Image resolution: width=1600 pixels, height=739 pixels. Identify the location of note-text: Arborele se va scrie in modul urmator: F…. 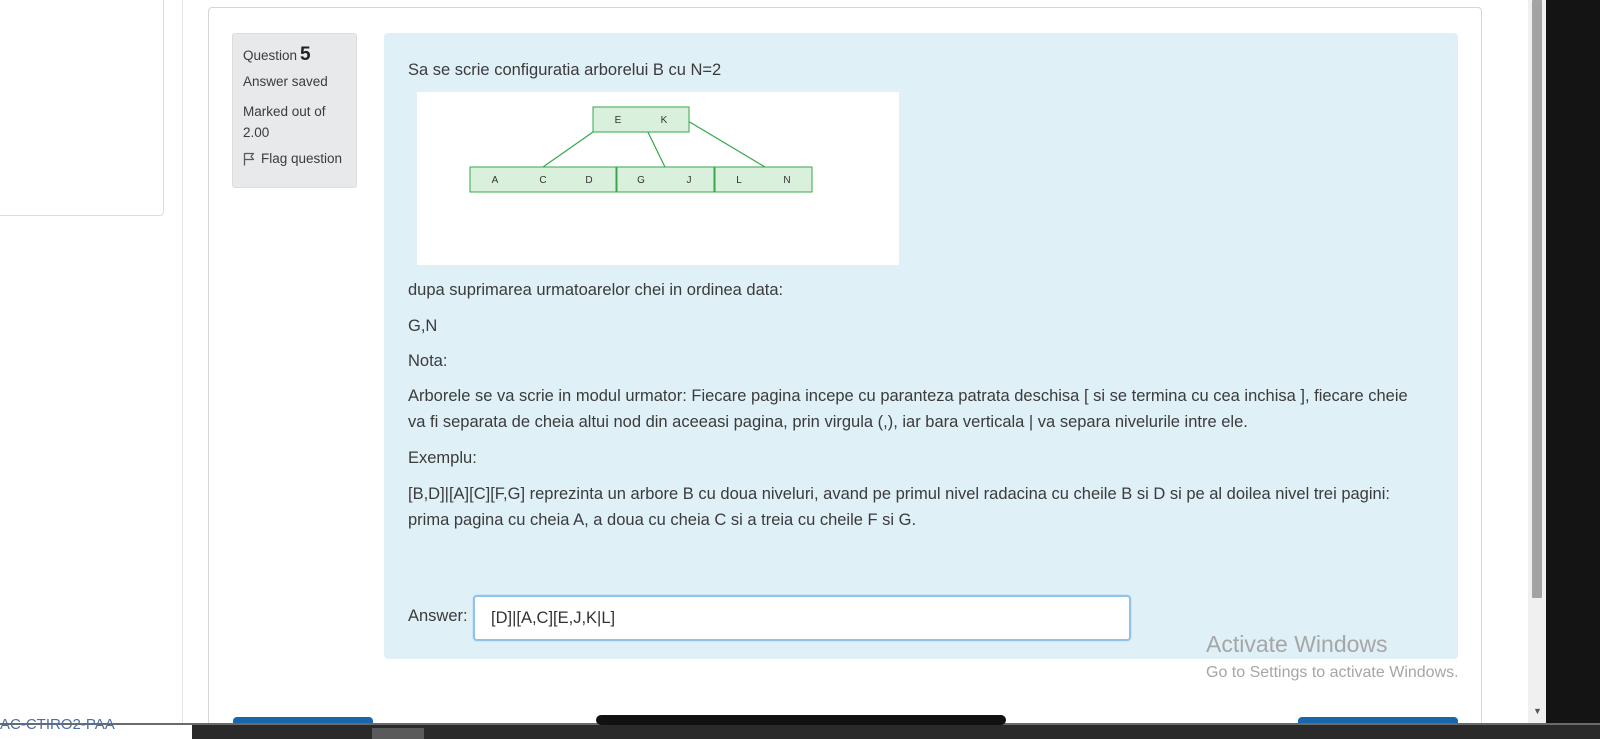
(908, 409).